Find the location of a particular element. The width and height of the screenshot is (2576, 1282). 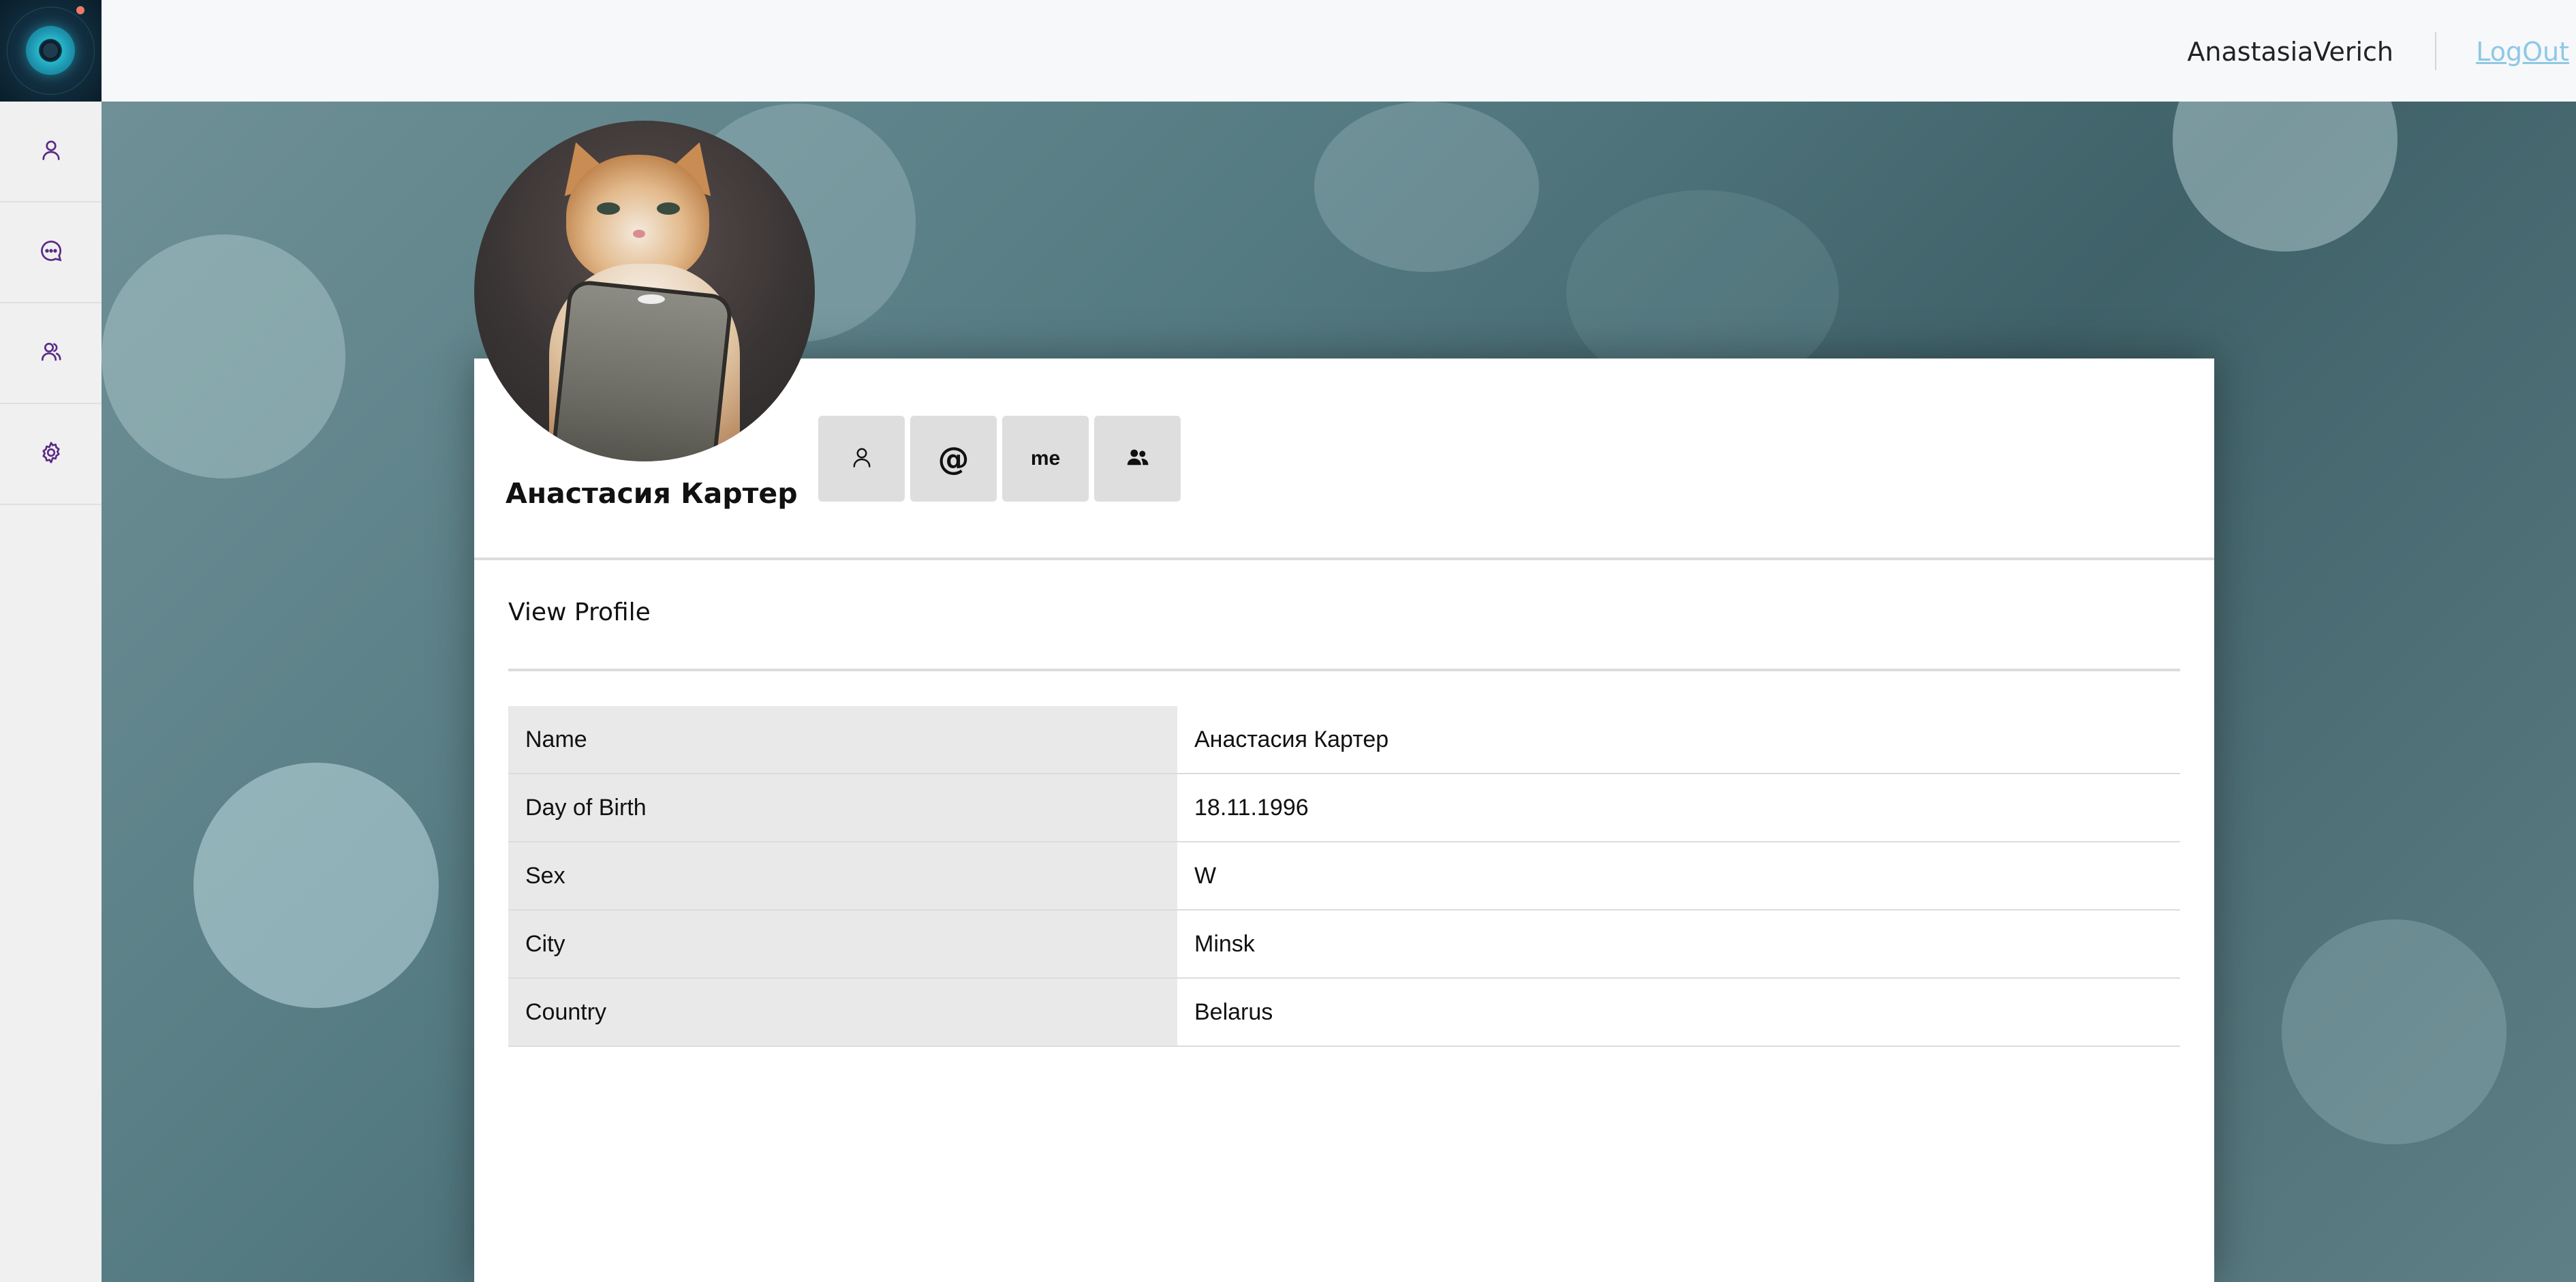

profile-name: Анастасия Картер is located at coordinates (652, 494).